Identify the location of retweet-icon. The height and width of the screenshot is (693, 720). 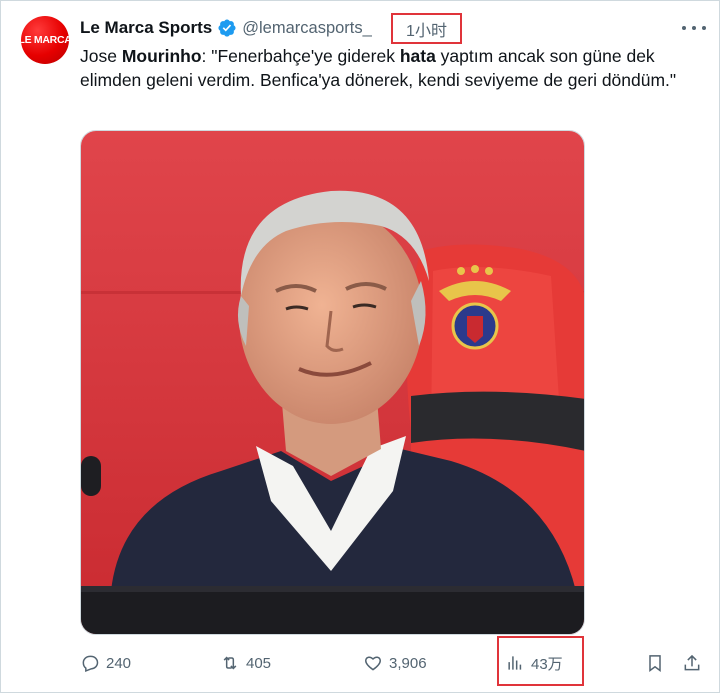
(230, 663).